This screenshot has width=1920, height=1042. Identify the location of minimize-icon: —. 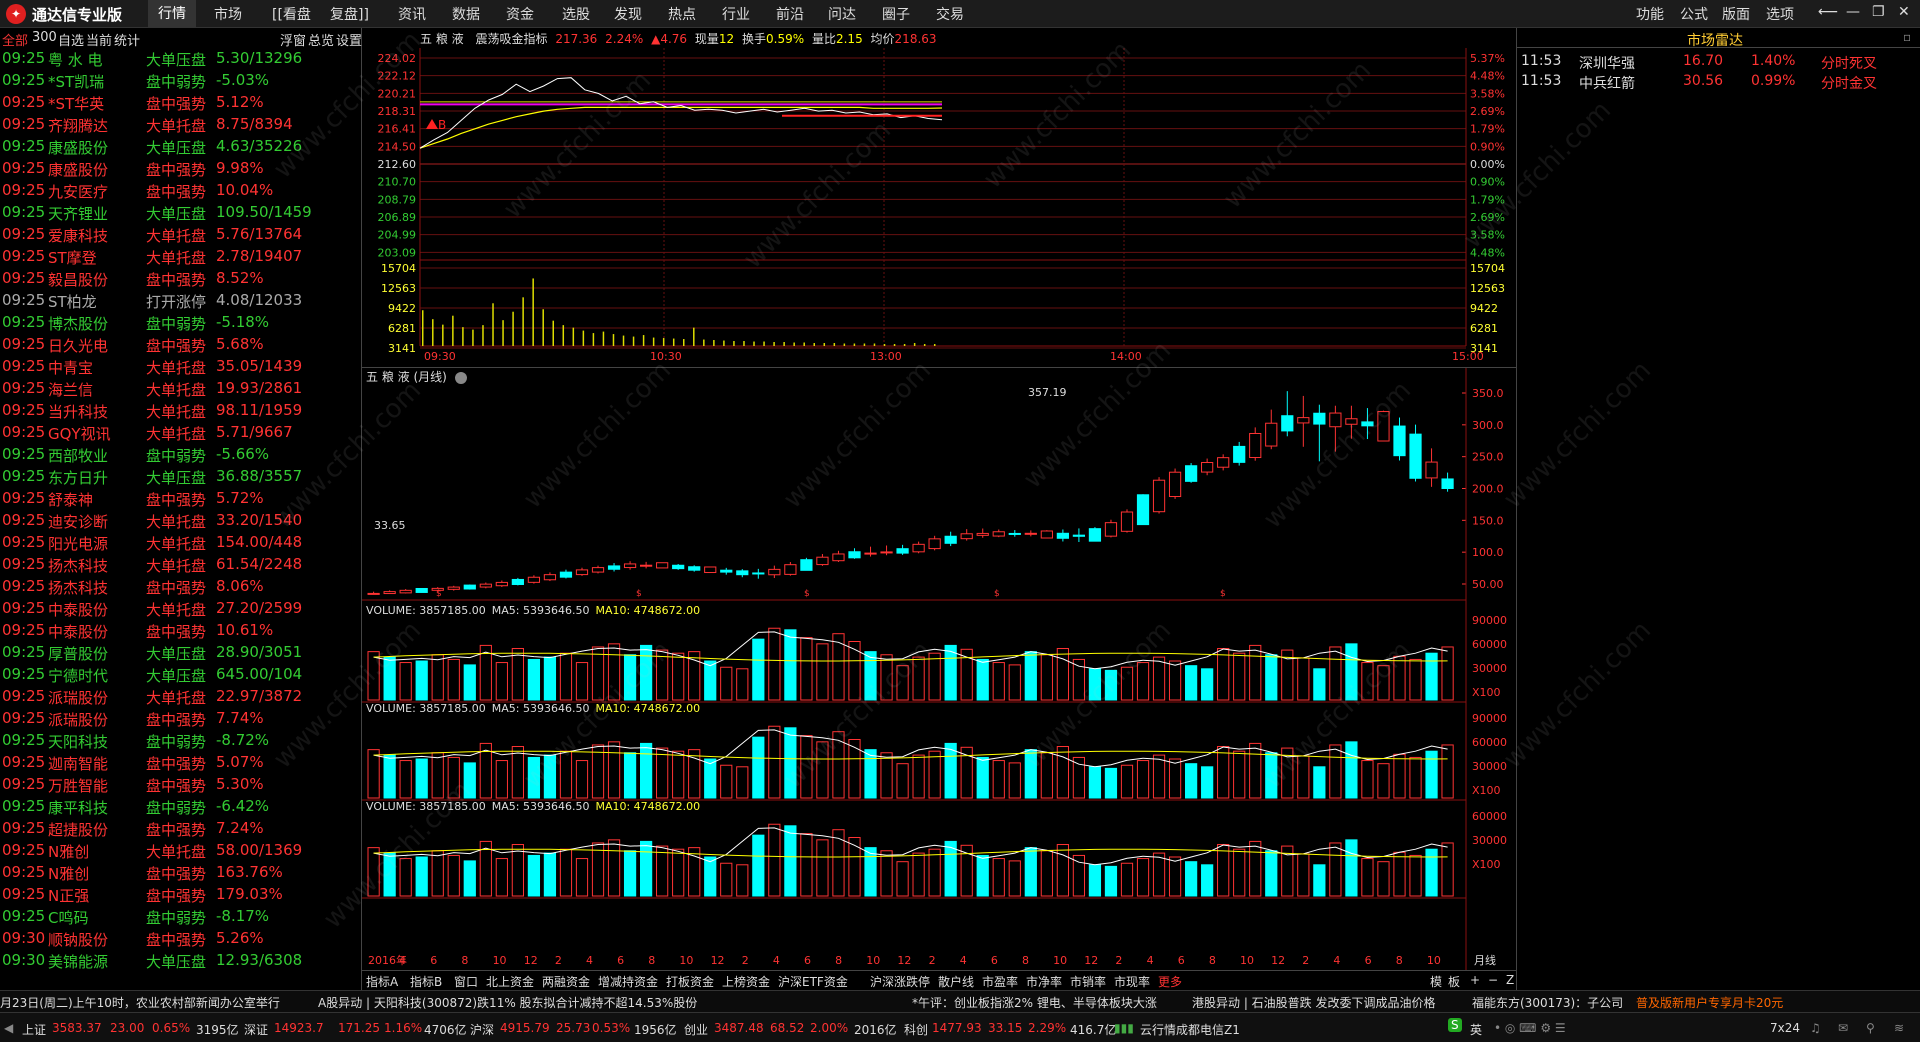
(1853, 12).